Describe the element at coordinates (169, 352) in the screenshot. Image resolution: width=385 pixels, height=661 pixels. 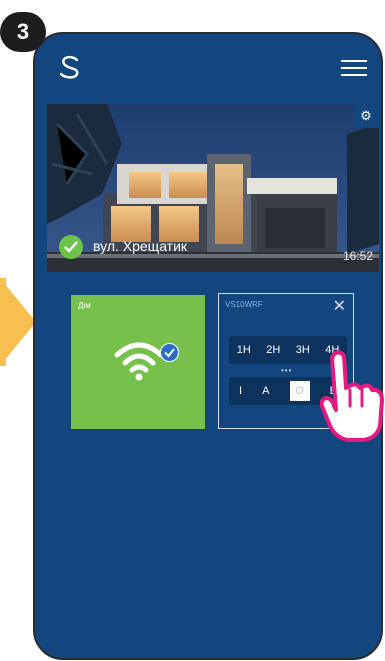
I see `connected-check-icon` at that location.